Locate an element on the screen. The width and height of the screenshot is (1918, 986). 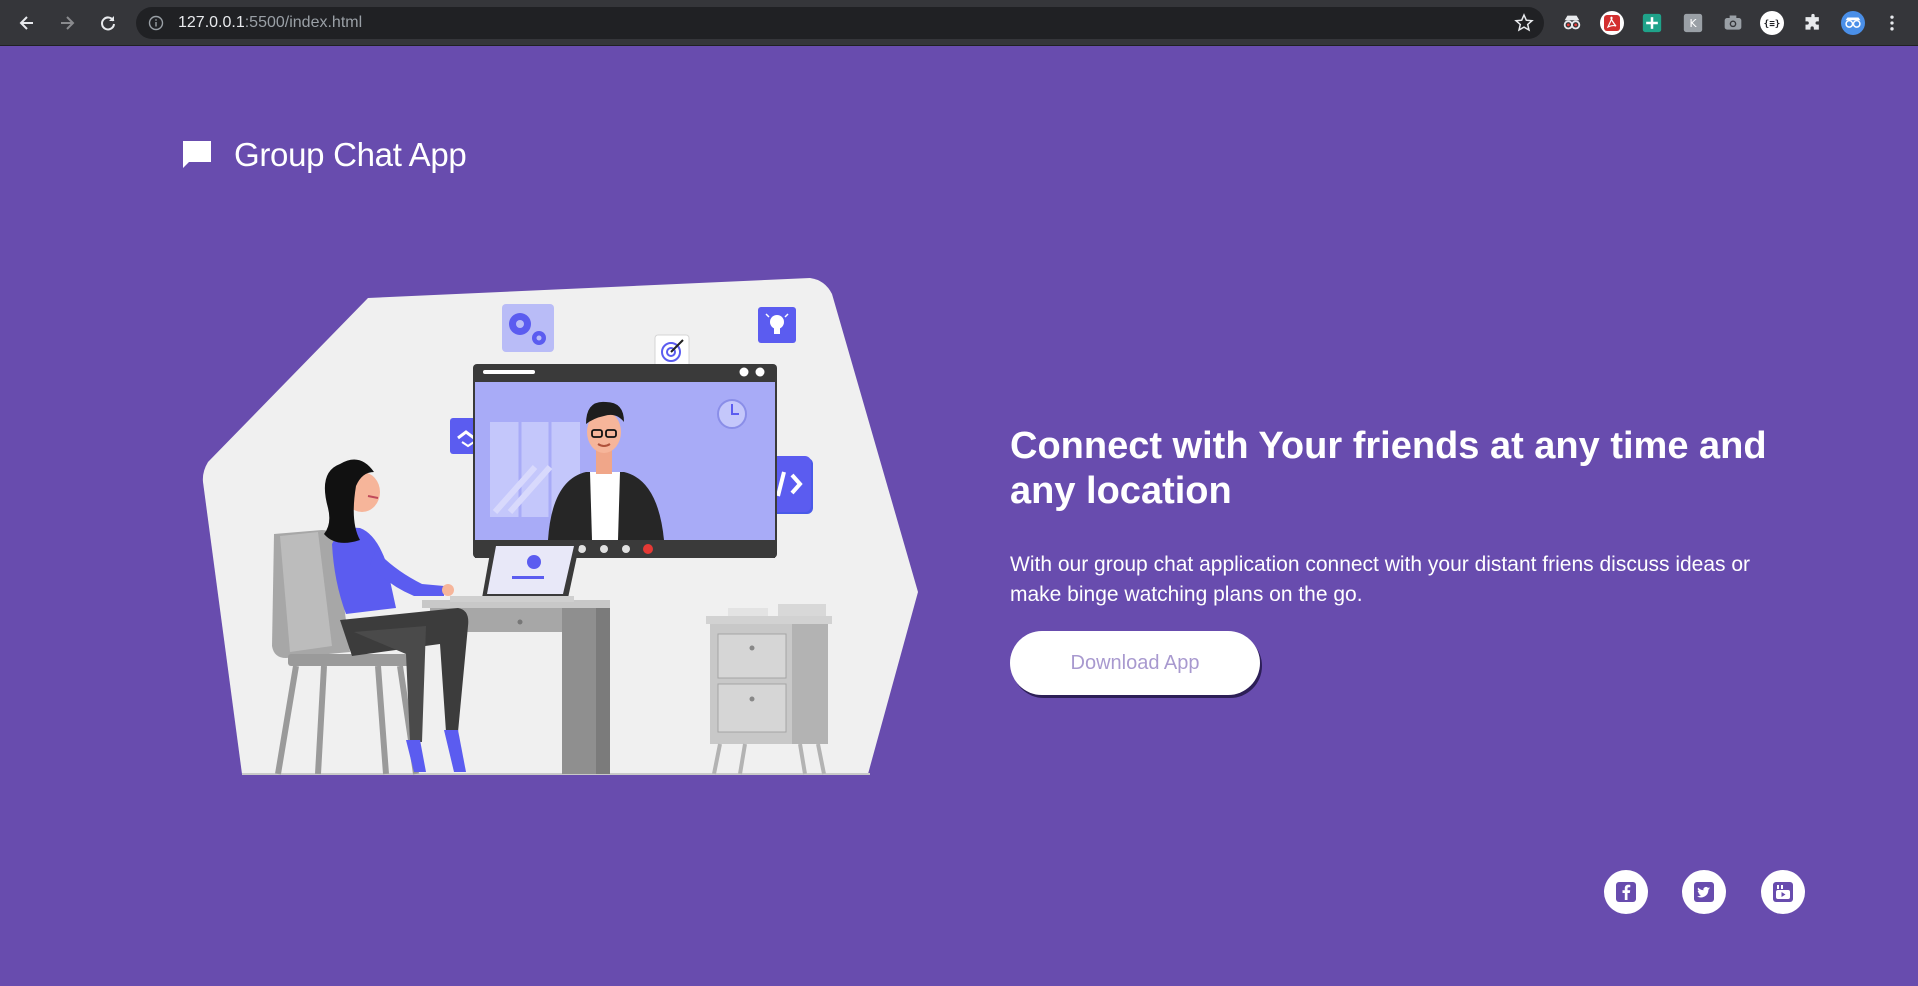
browser-toolbar: 127.0.0.1:5500/index.html K {≡} is located at coordinates (959, 23).